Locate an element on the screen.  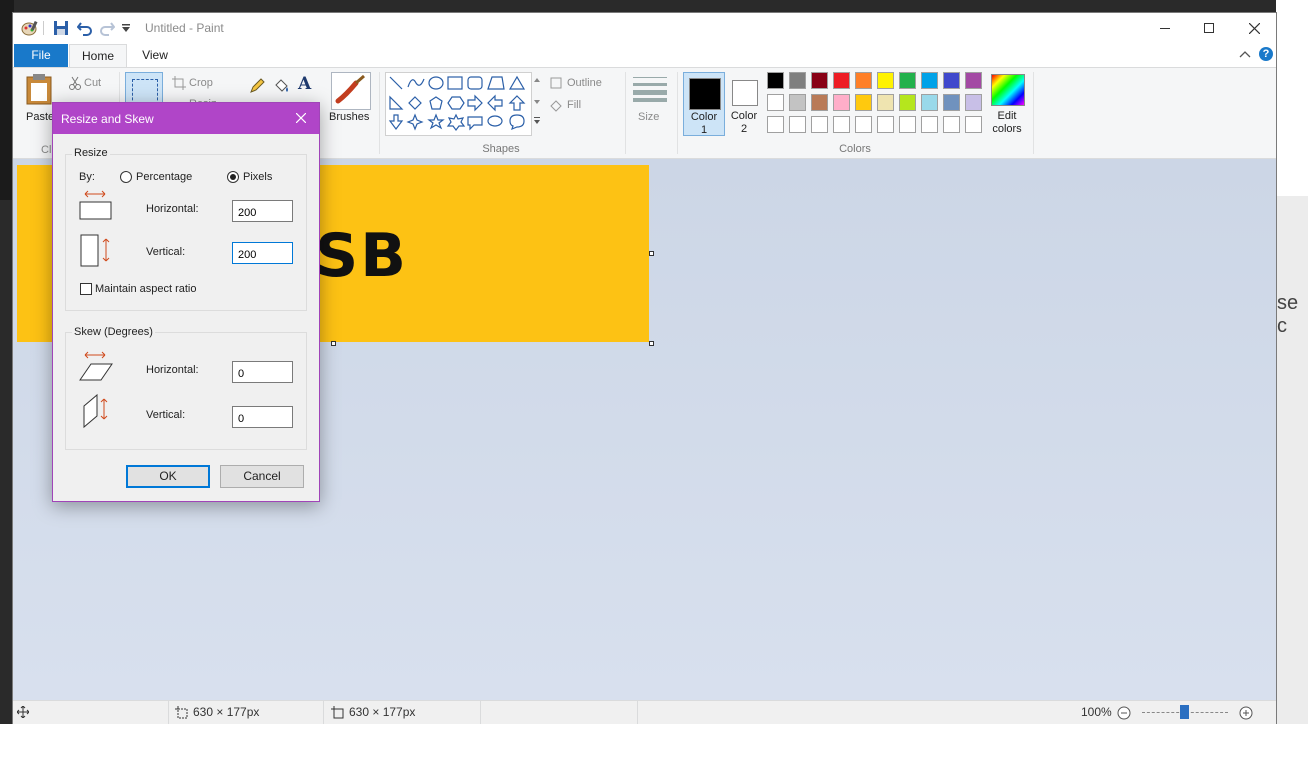
edit-colors-button: Edit colors is located at coordinates (1007, 123).